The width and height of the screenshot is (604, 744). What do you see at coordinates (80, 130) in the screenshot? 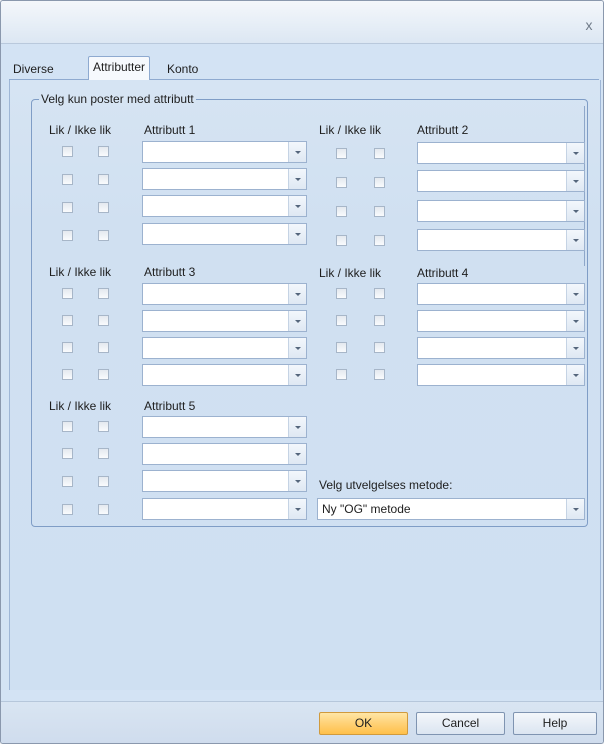
I see `lik-ikke-lik-label-1: Lik / Ikke lik` at bounding box center [80, 130].